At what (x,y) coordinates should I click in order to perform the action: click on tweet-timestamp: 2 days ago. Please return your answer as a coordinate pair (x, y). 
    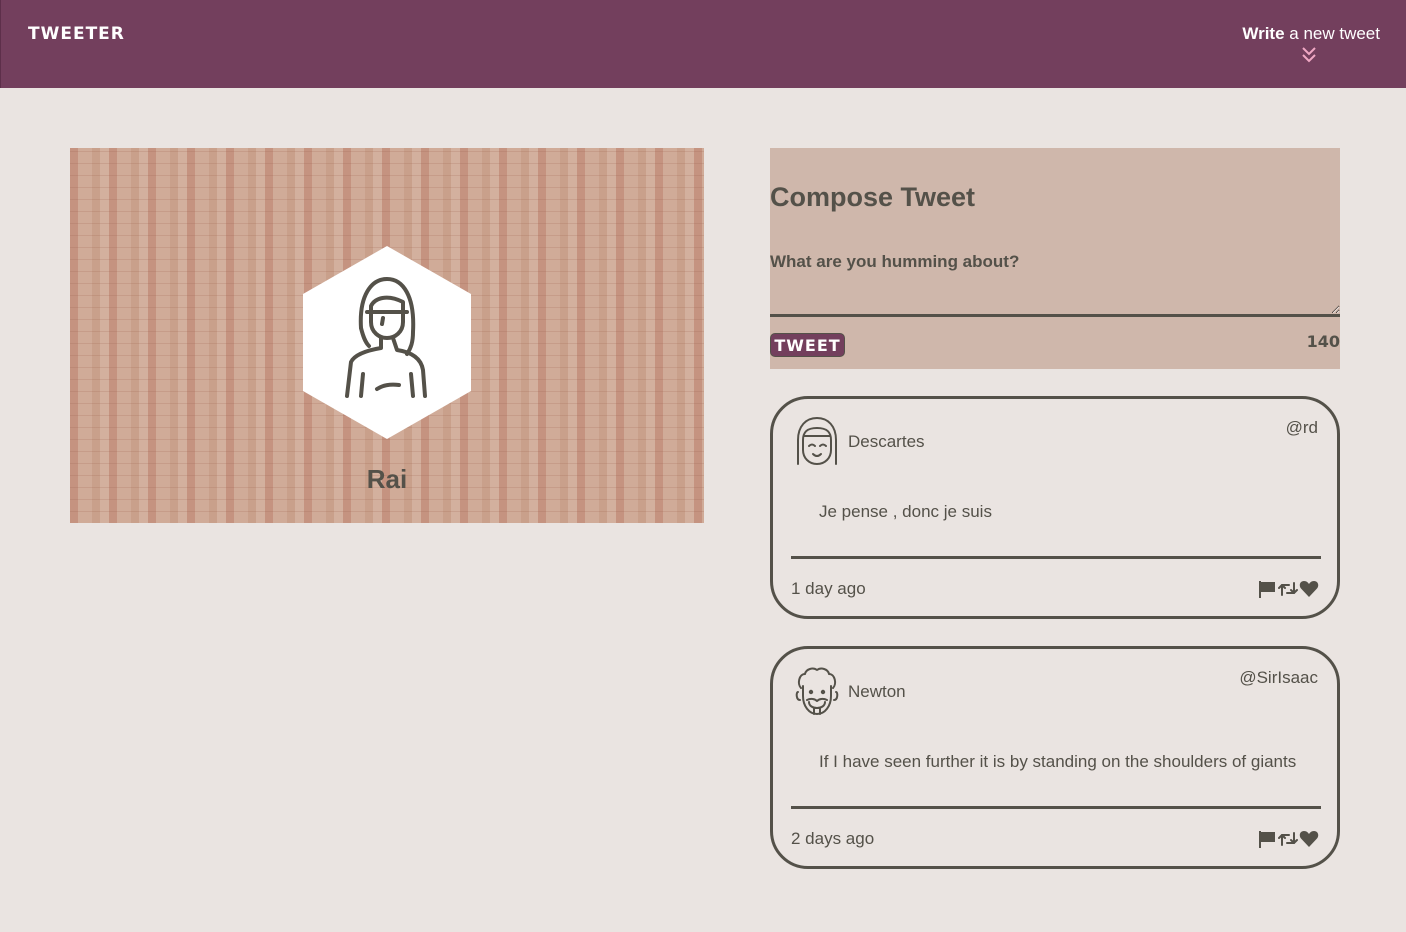
    Looking at the image, I should click on (833, 838).